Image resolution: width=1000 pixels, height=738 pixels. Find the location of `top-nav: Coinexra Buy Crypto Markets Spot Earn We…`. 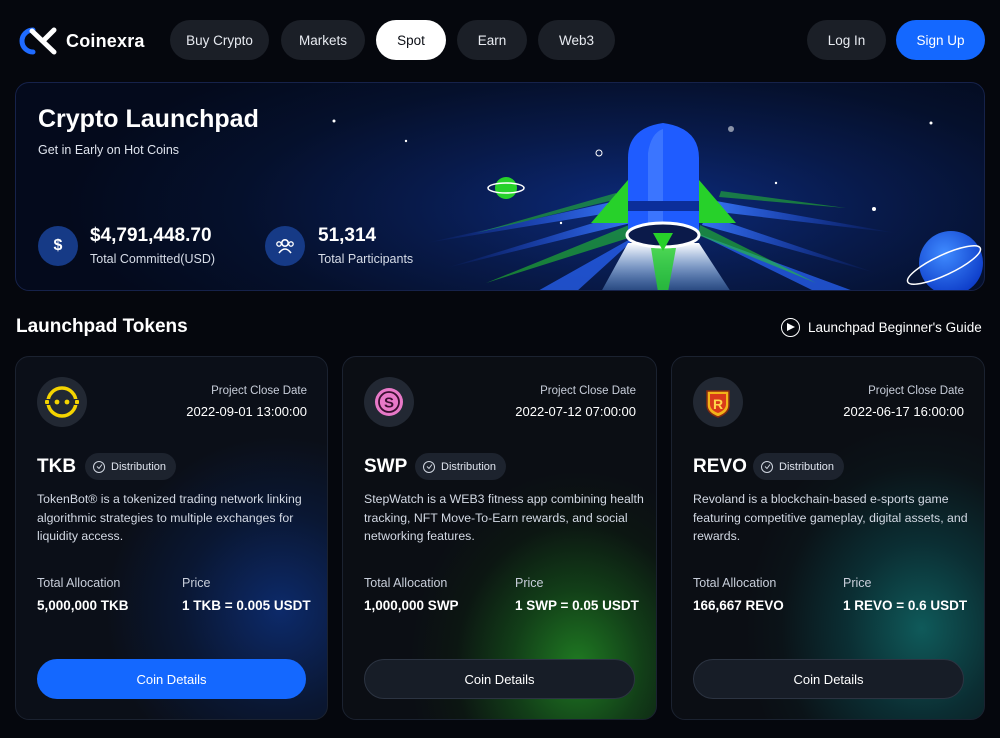

top-nav: Coinexra Buy Crypto Markets Spot Earn We… is located at coordinates (500, 40).